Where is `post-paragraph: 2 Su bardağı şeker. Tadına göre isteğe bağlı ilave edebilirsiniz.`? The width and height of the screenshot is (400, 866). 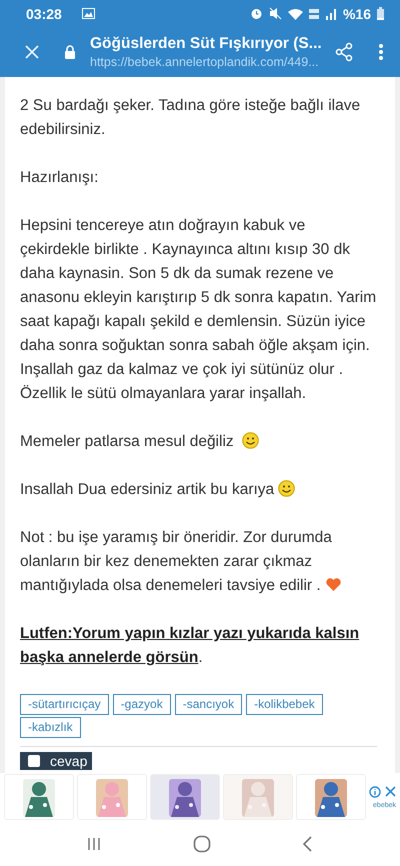 post-paragraph: 2 Su bardağı şeker. Tadına göre isteğe bağlı ilave edebilirsiniz. is located at coordinates (191, 118).